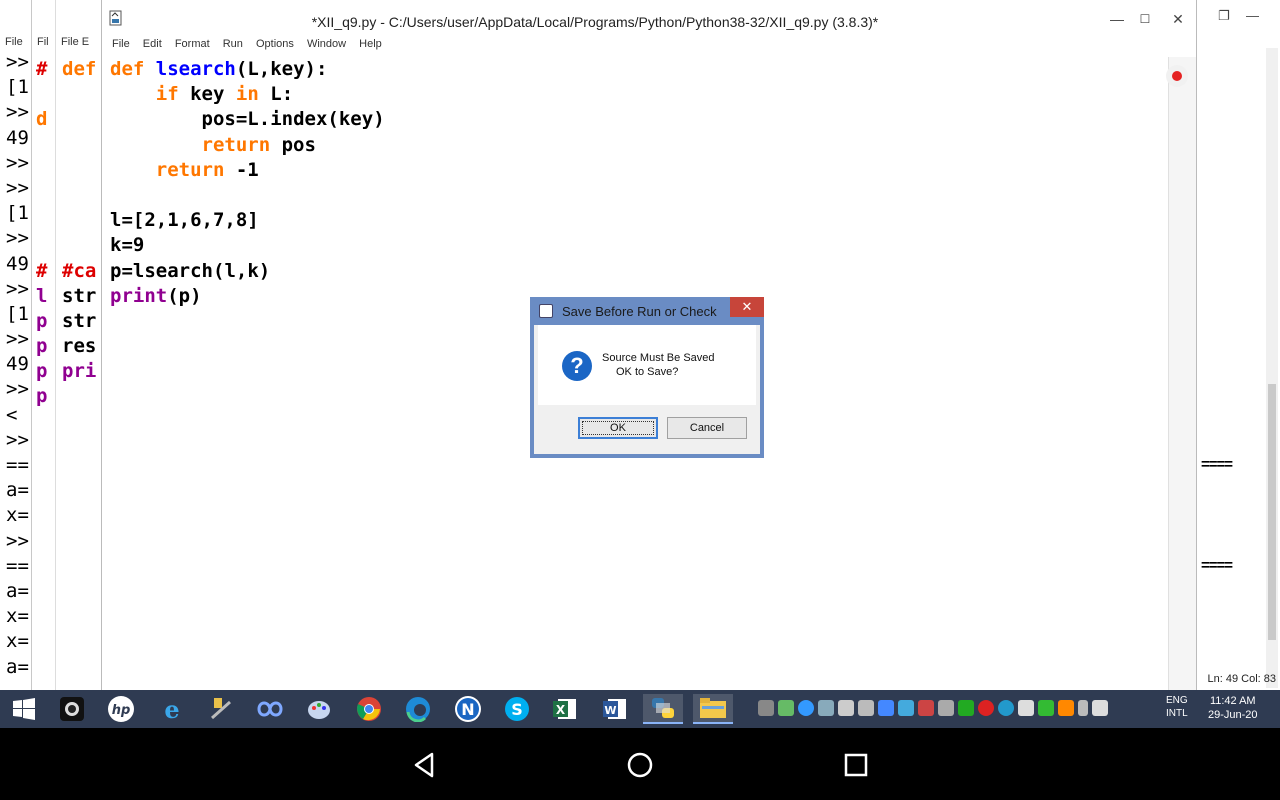  I want to click on tray-teamviewer-icon, so click(806, 708).